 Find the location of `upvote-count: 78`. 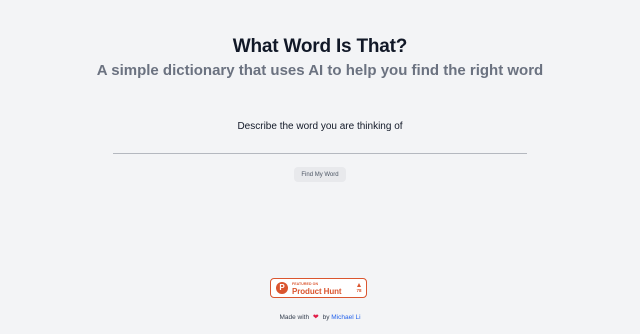

upvote-count: 78 is located at coordinates (359, 290).